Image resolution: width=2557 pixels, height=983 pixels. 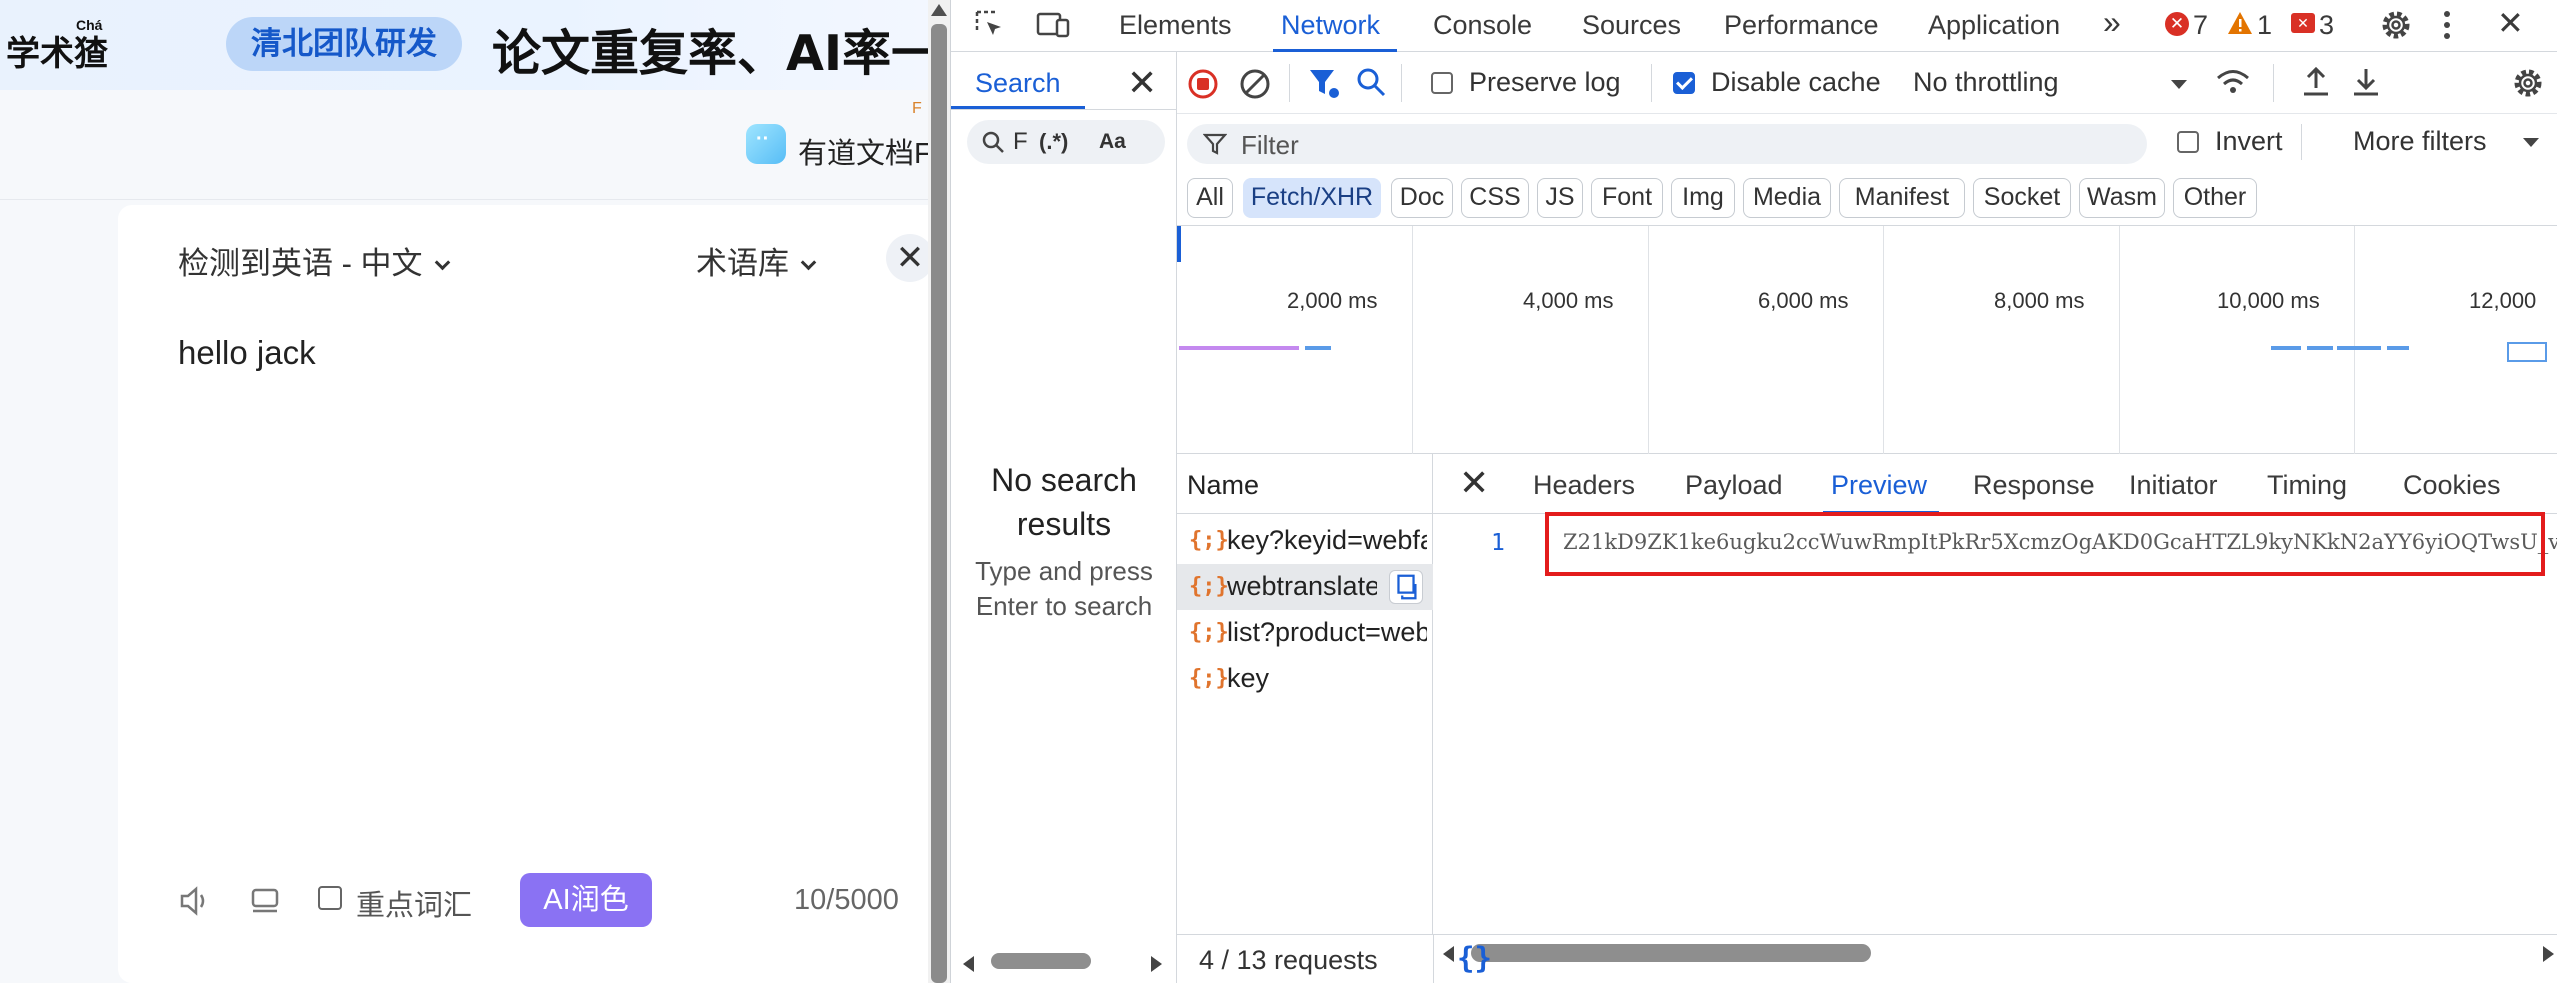 I want to click on clear-icon, so click(x=1255, y=84).